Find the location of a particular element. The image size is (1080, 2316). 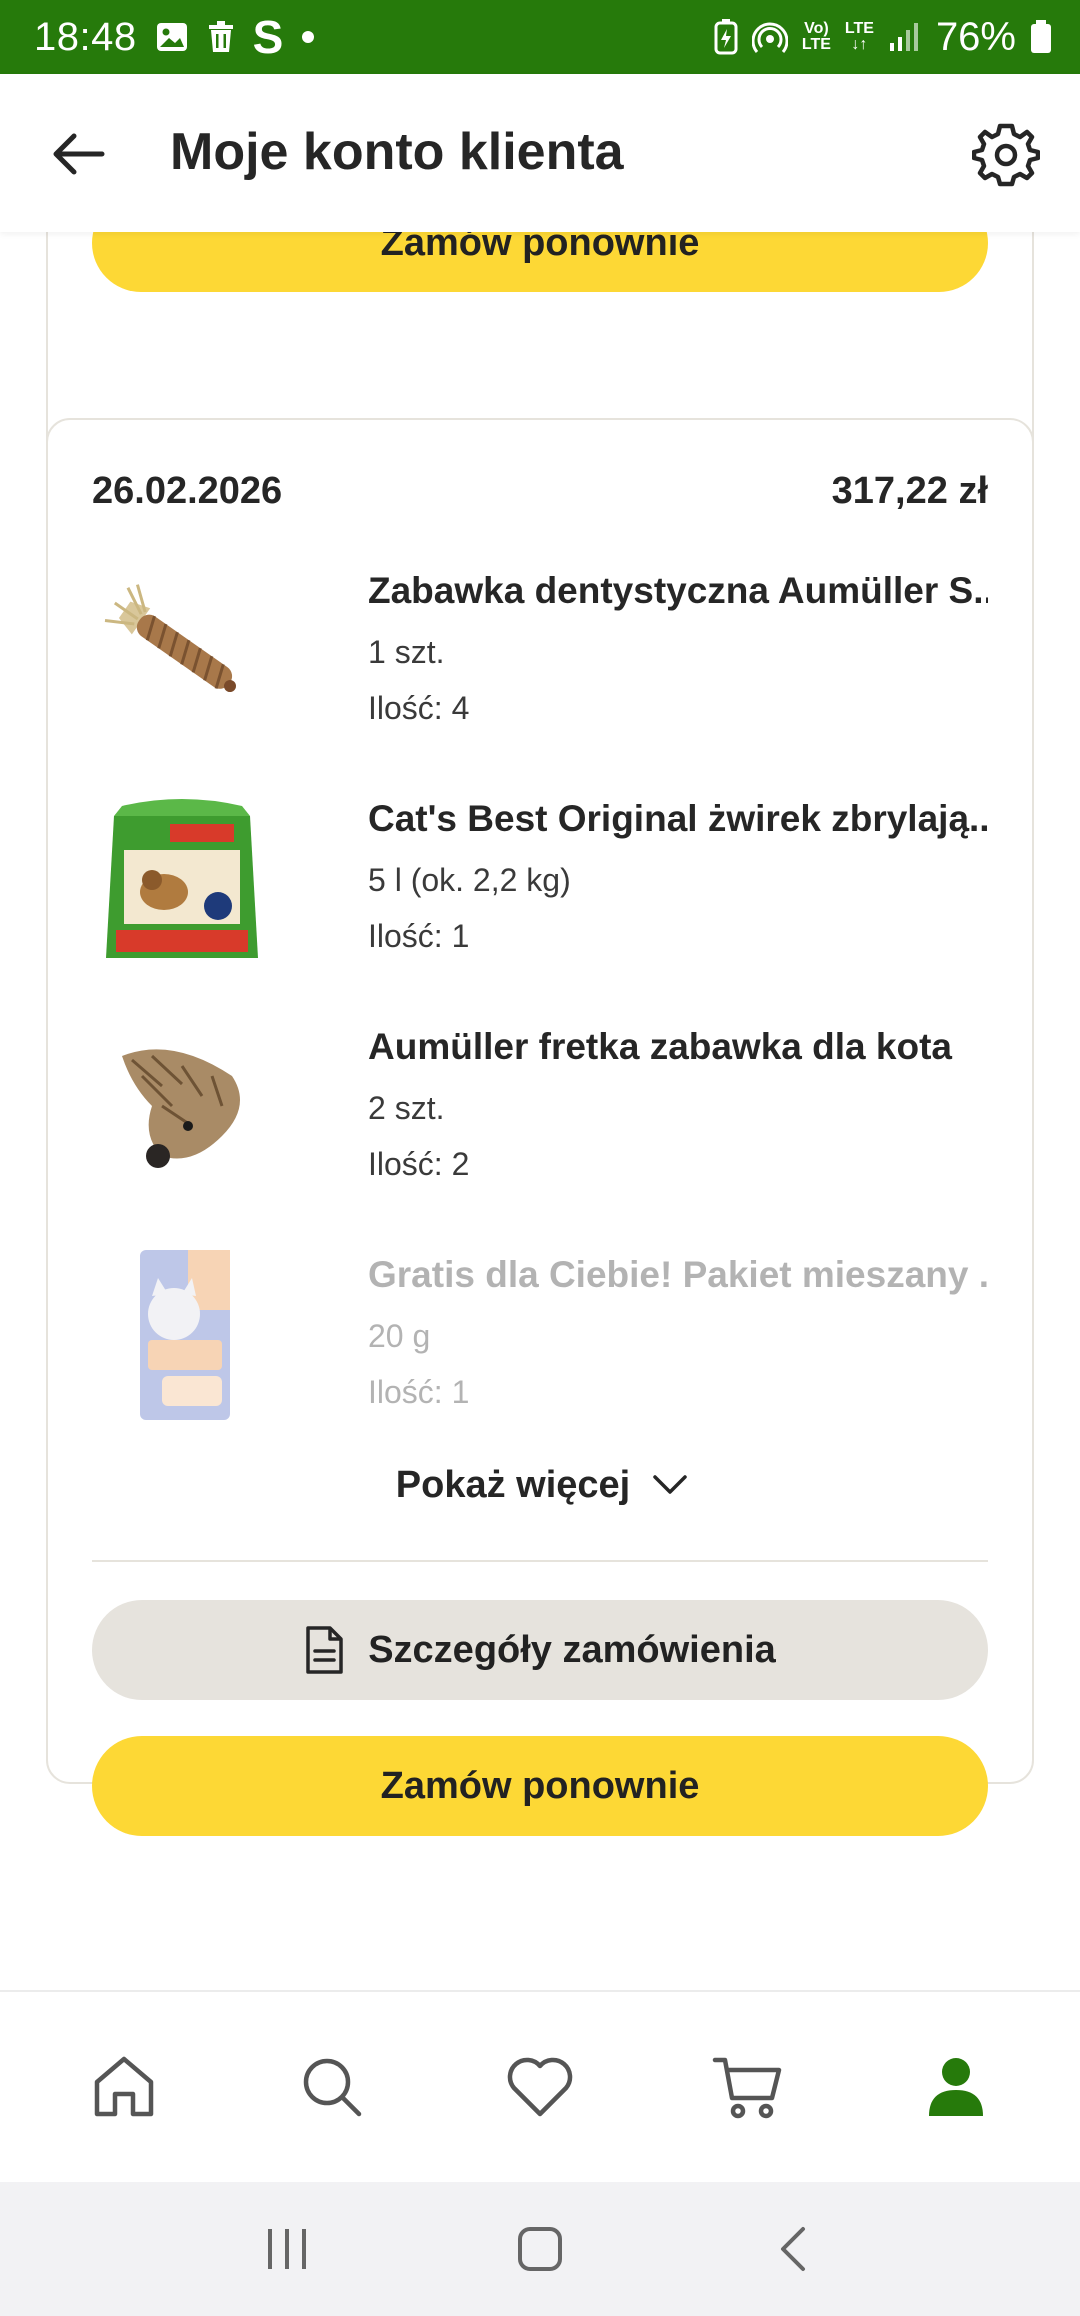

arrow-left-icon is located at coordinates (79, 154).